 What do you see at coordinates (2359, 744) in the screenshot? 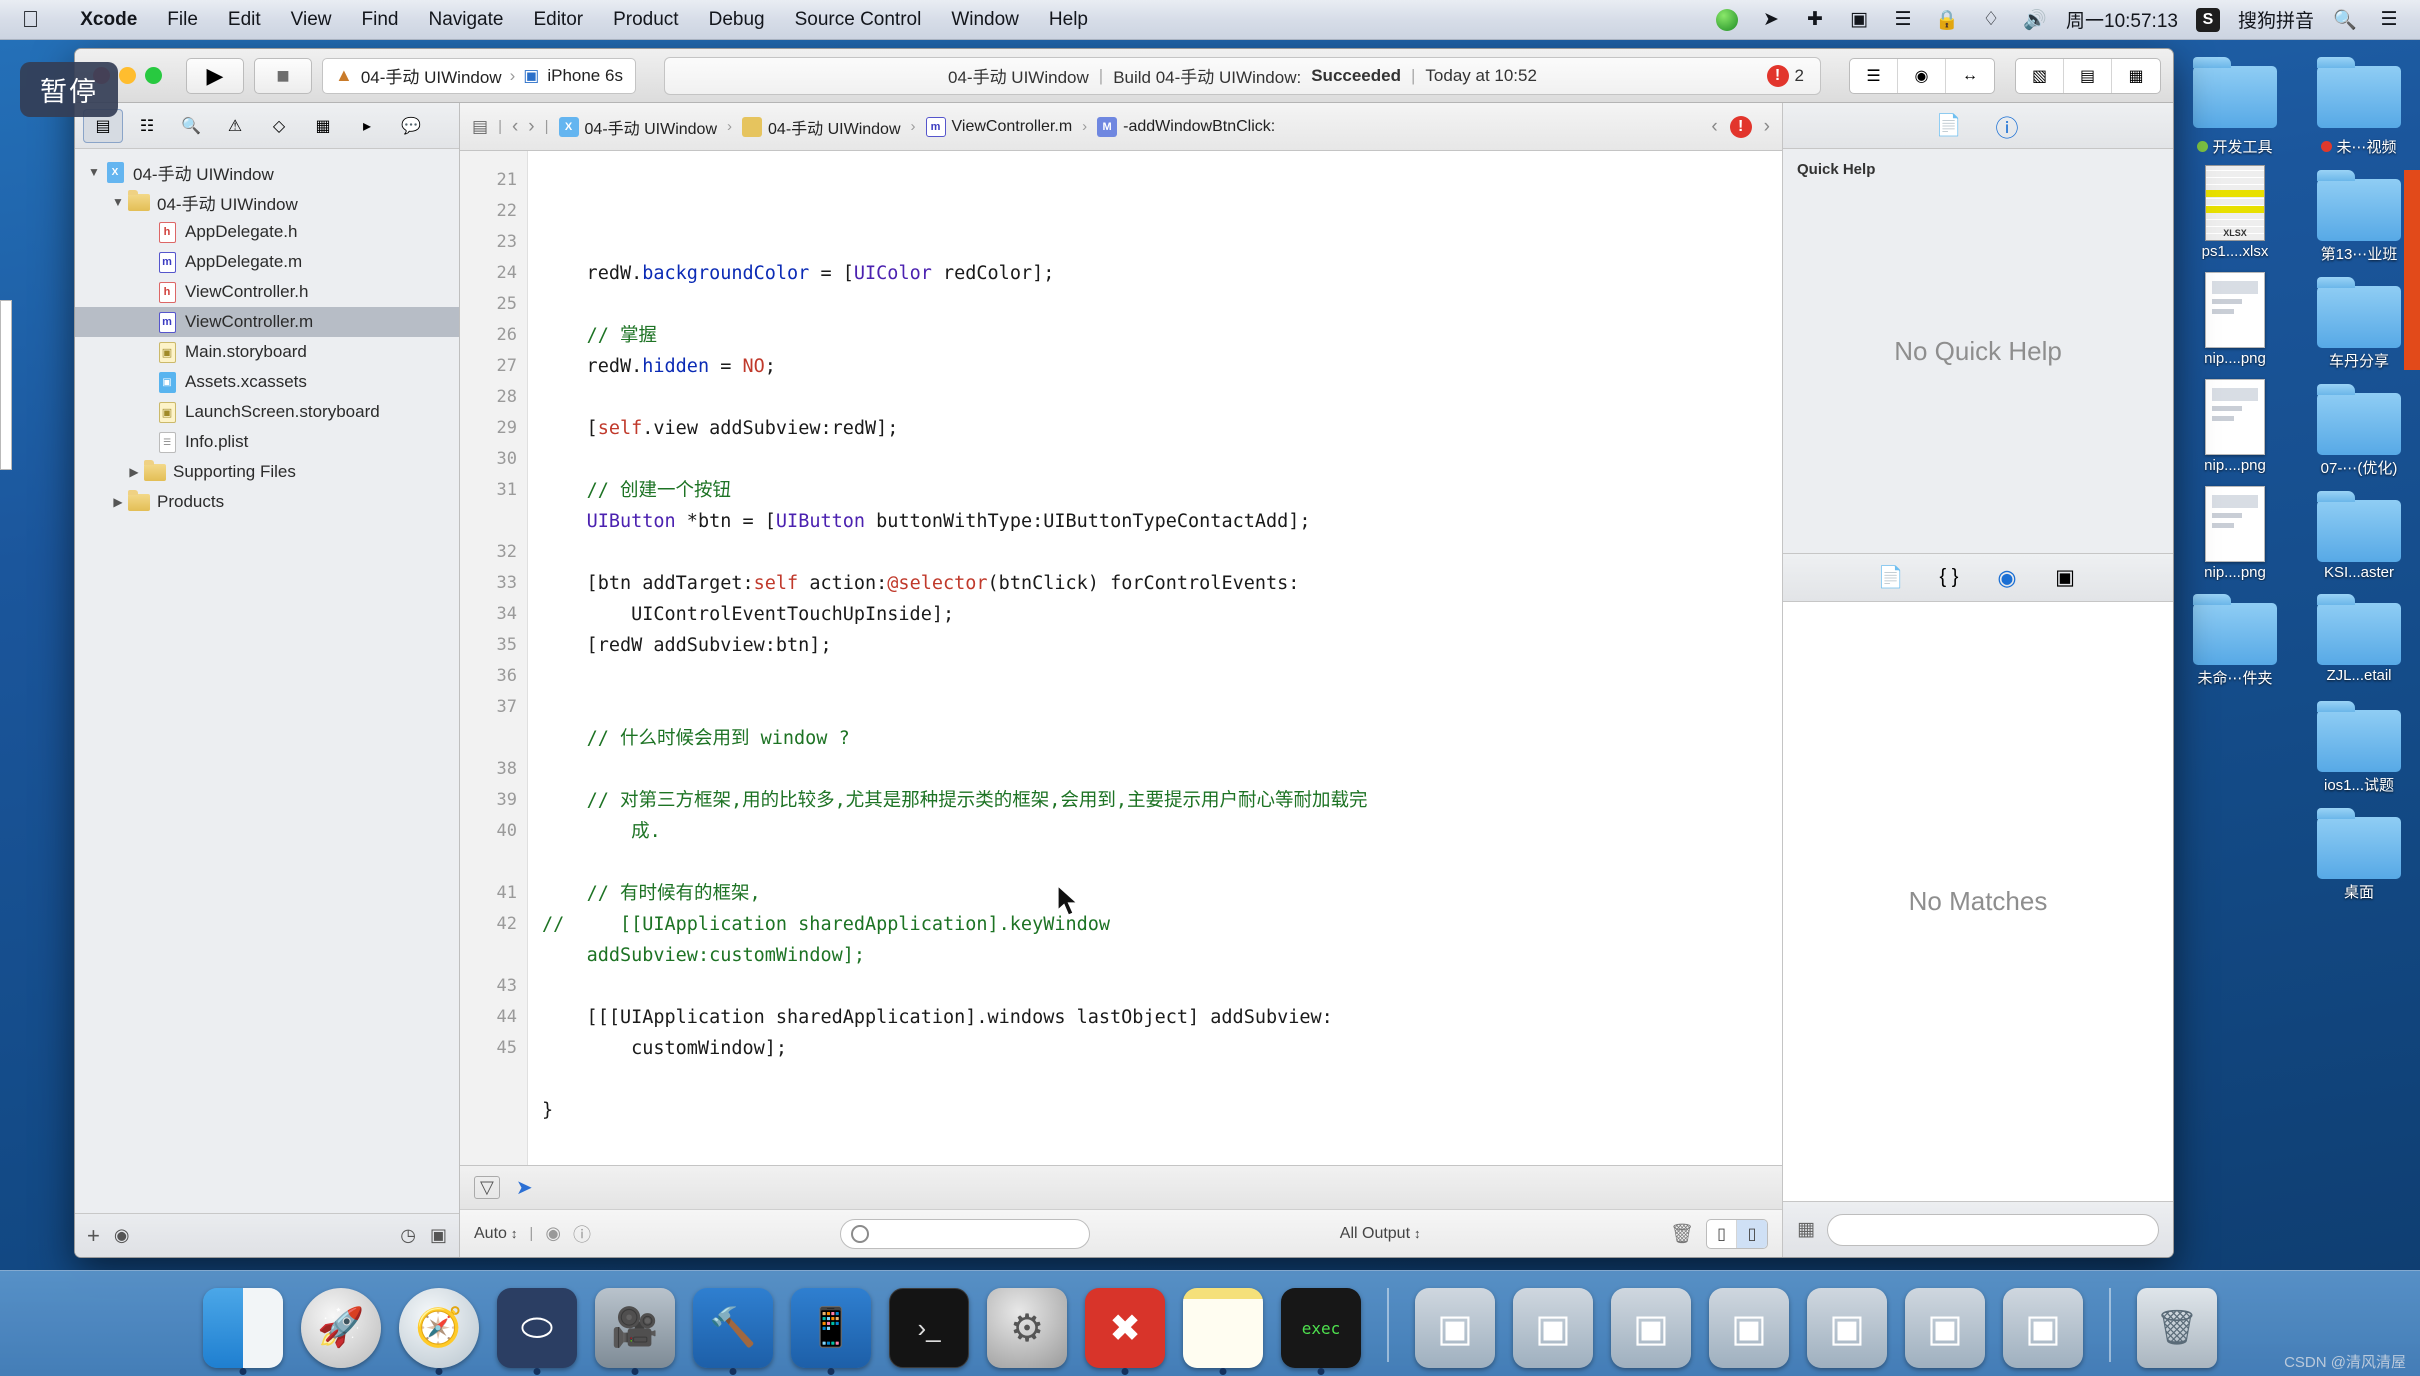
I see `desktop-icon: ios1...试题` at bounding box center [2359, 744].